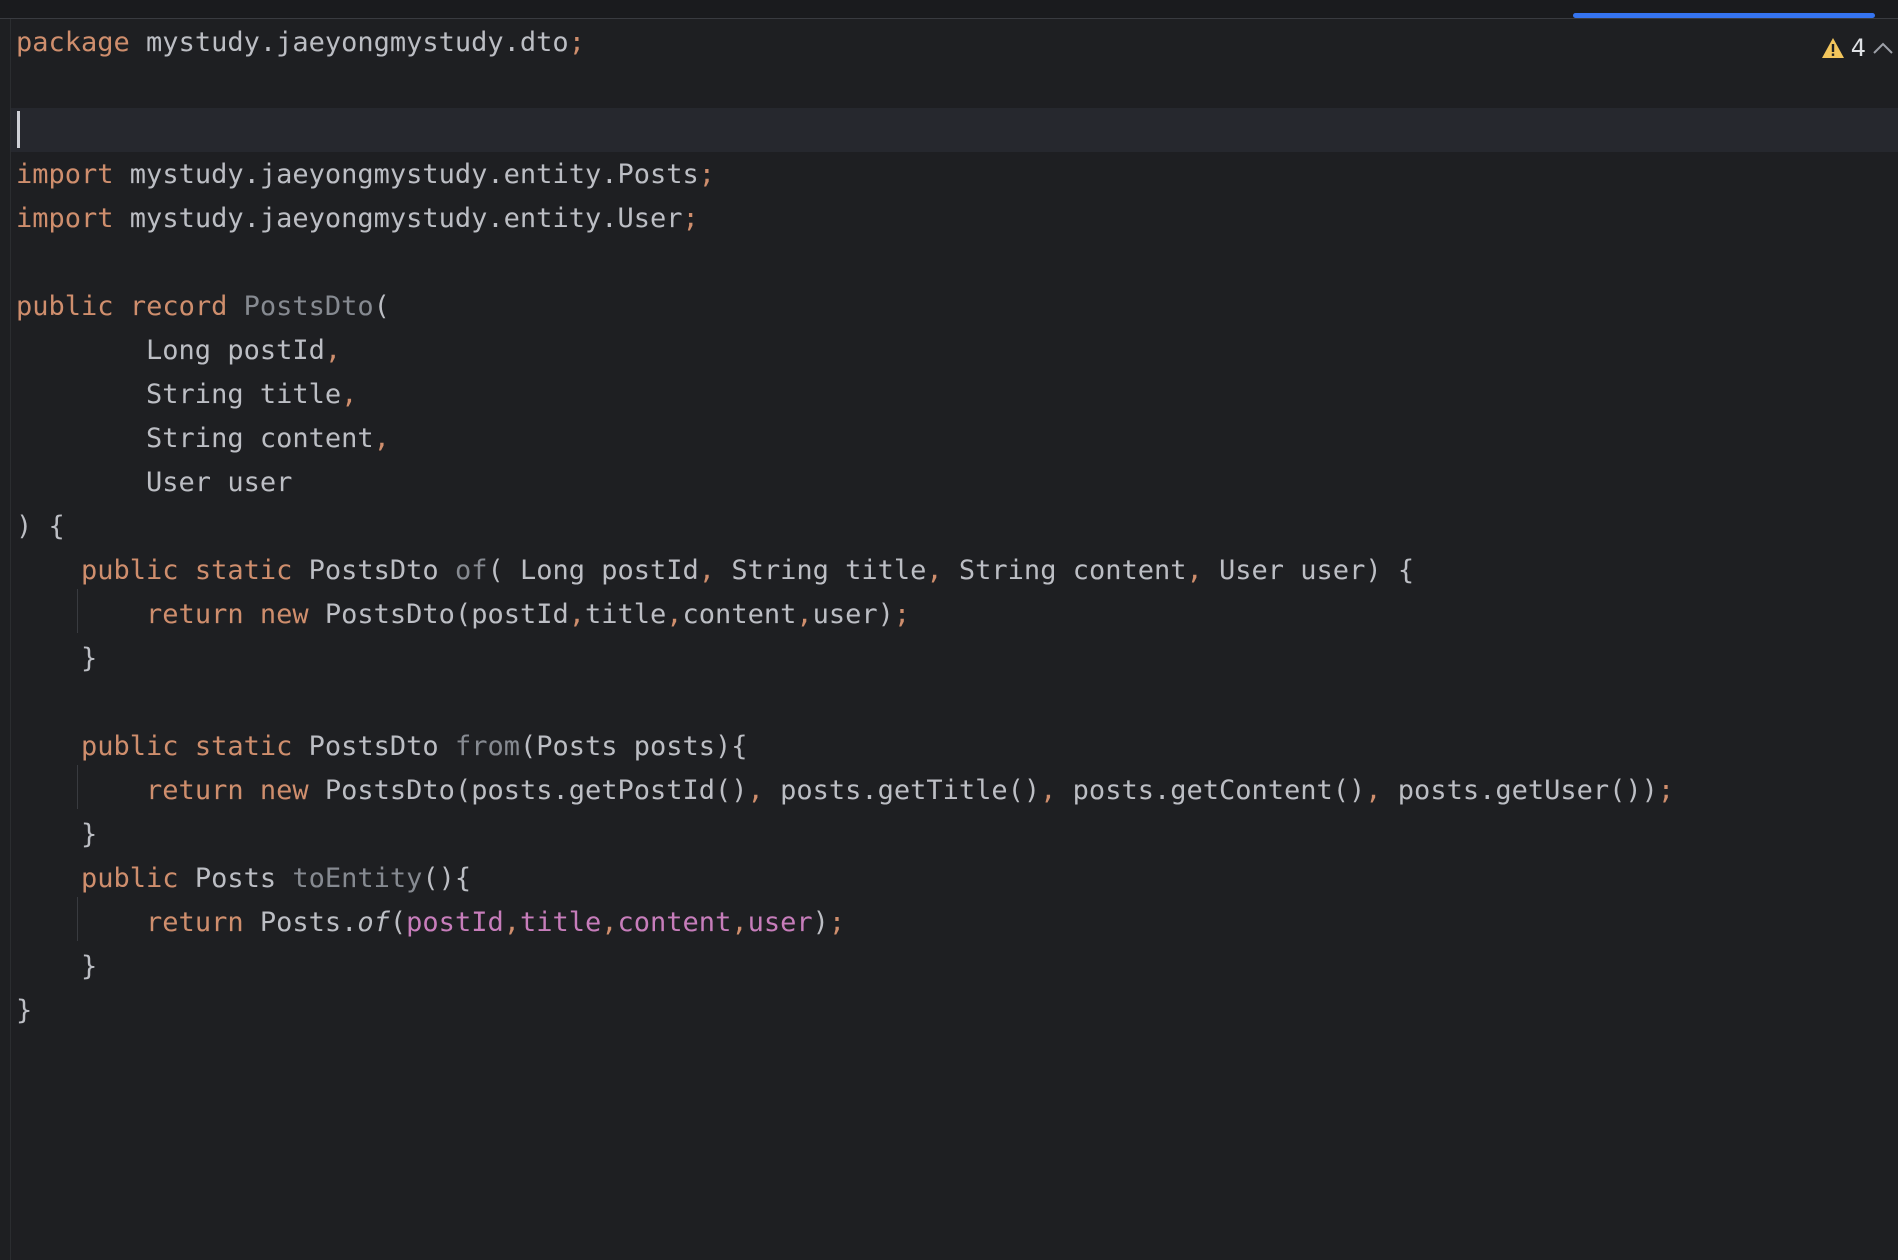 The width and height of the screenshot is (1898, 1260). I want to click on code-token: ), so click(820, 922).